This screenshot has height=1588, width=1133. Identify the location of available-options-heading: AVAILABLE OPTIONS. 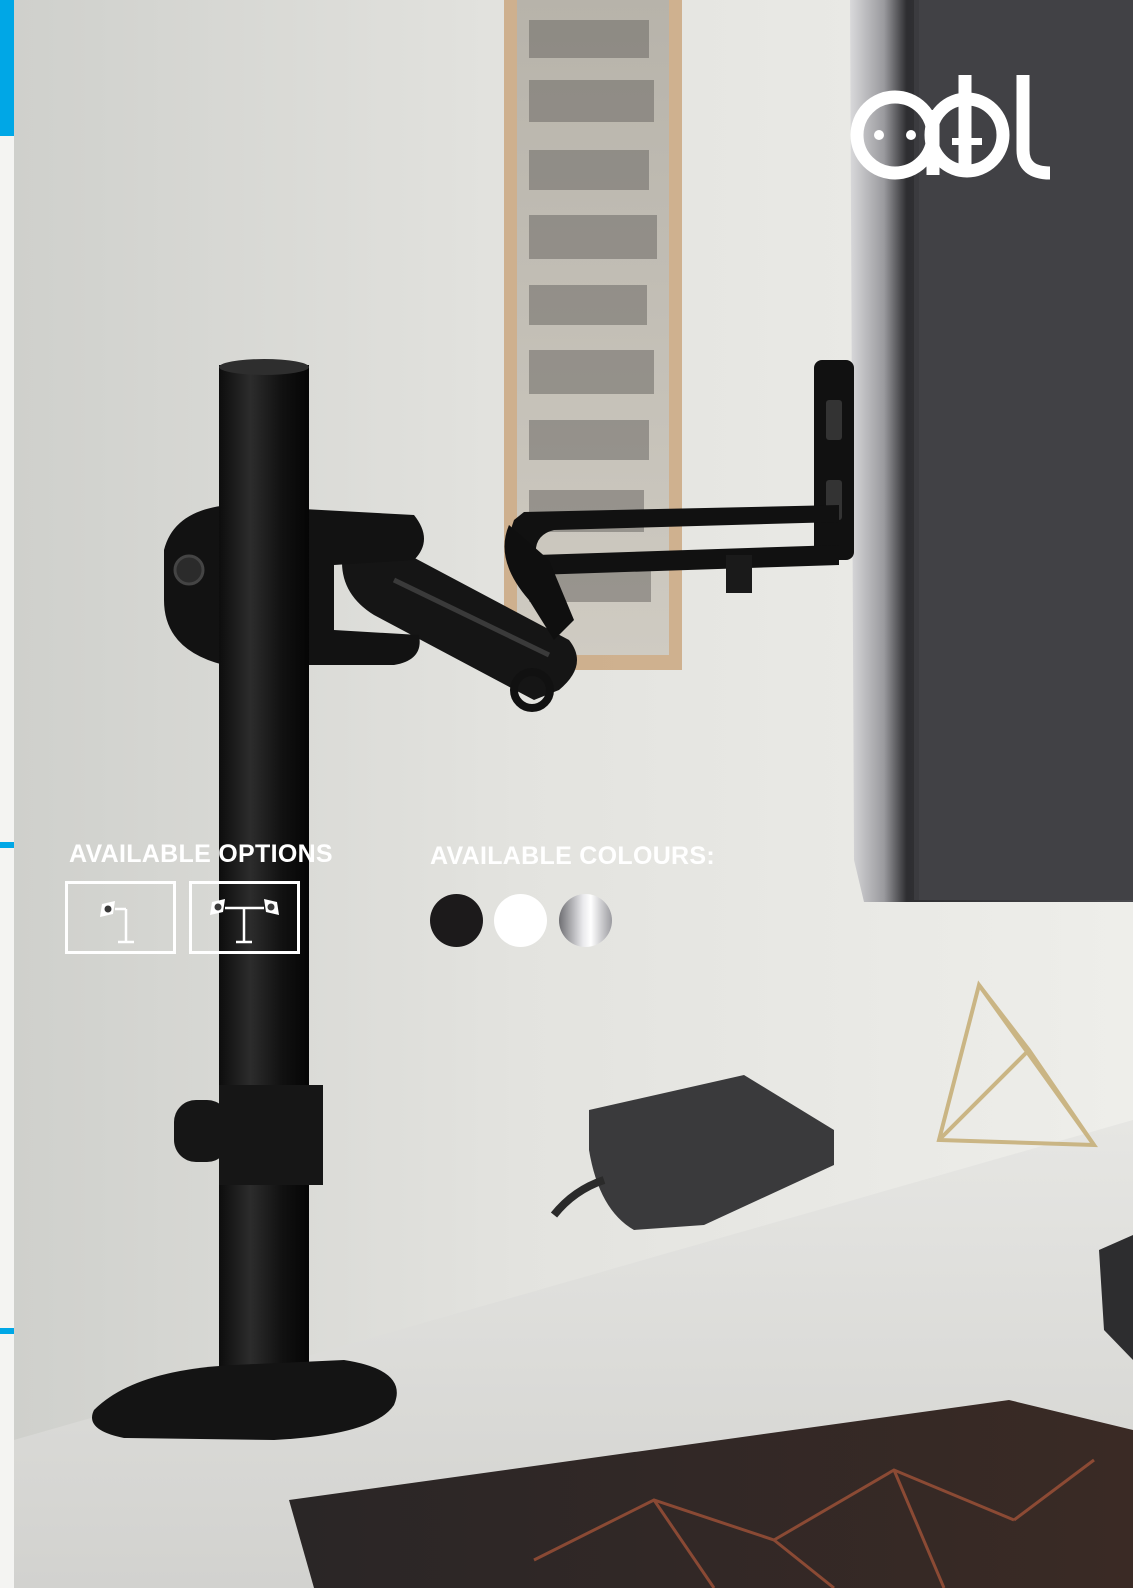
(201, 854).